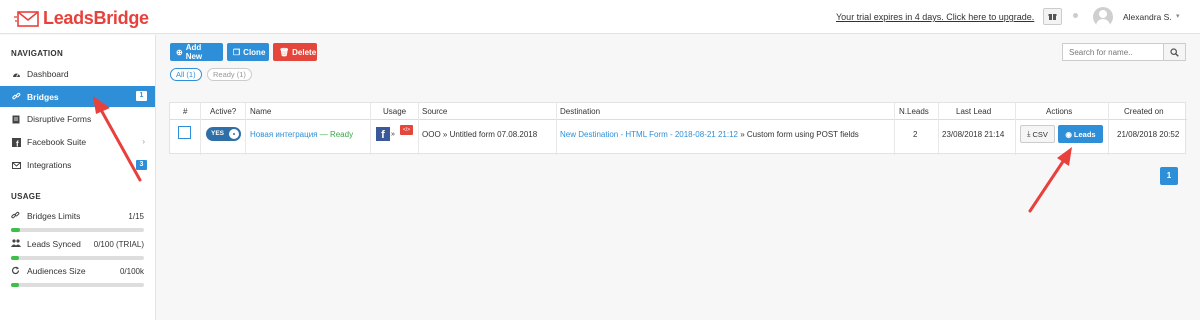  I want to click on delete-button: 🗑 Delete, so click(295, 52).